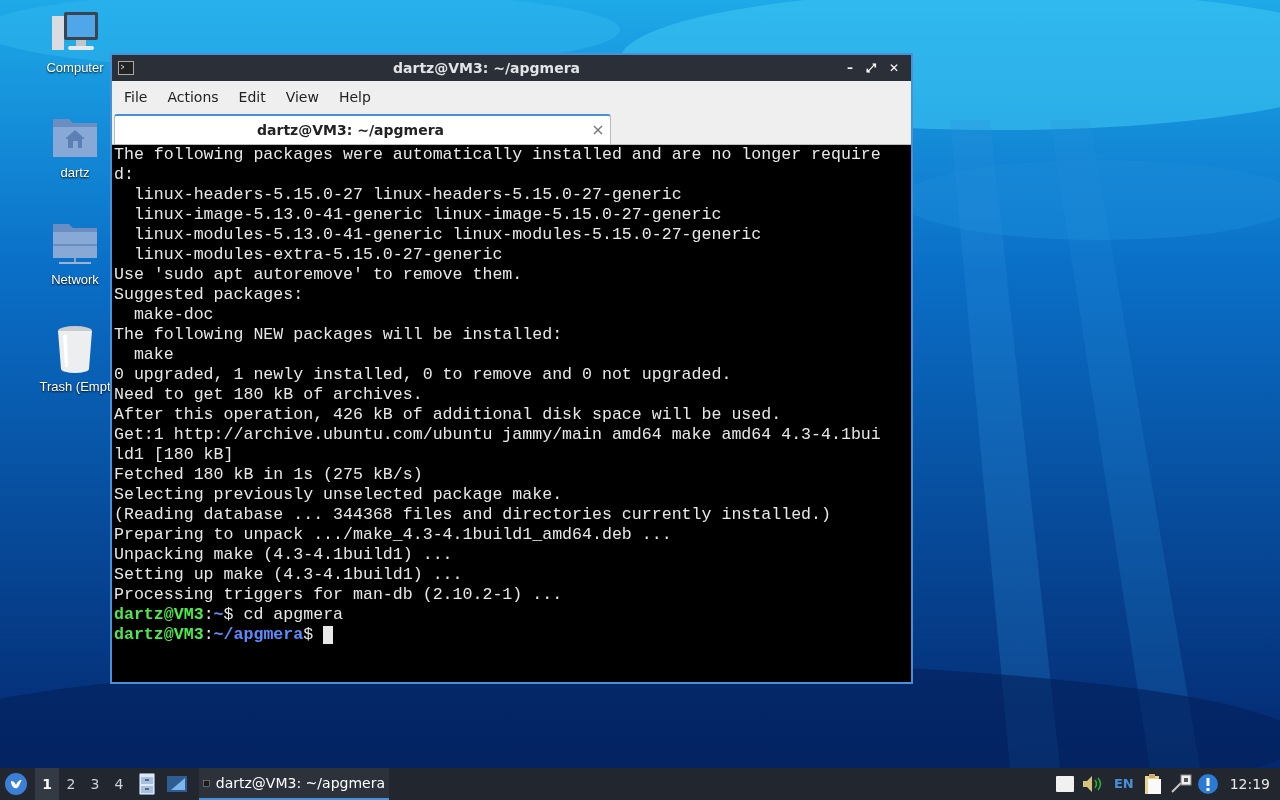 The width and height of the screenshot is (1280, 800). Describe the element at coordinates (1064, 784) in the screenshot. I see `drive-icon` at that location.